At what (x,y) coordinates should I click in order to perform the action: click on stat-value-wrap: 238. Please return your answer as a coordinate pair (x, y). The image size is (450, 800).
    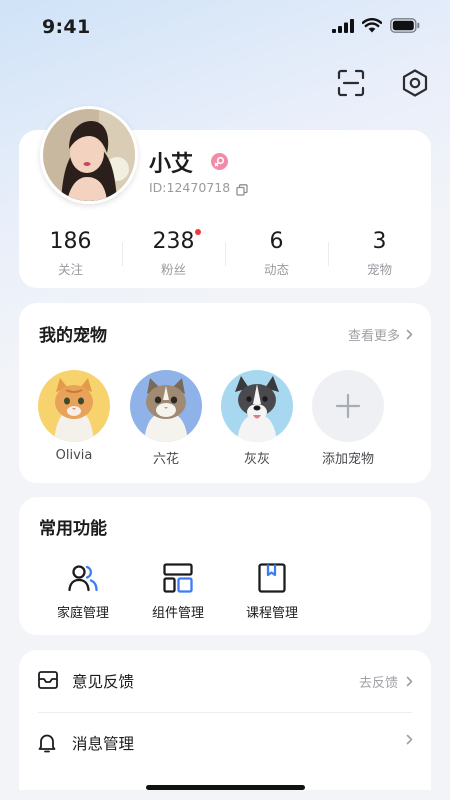
    Looking at the image, I should click on (176, 242).